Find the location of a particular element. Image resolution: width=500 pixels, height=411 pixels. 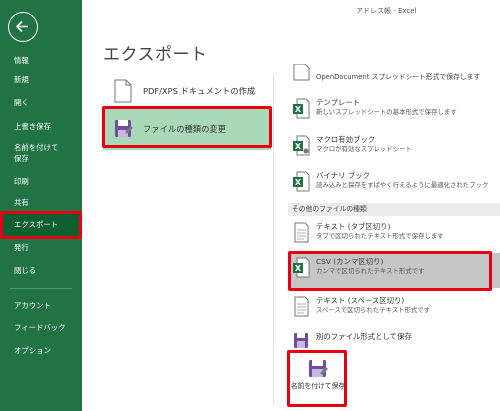

filetype-text-space: テキスト (スペース区切り) スペースで区切られたテキスト形式です is located at coordinates (395, 311).